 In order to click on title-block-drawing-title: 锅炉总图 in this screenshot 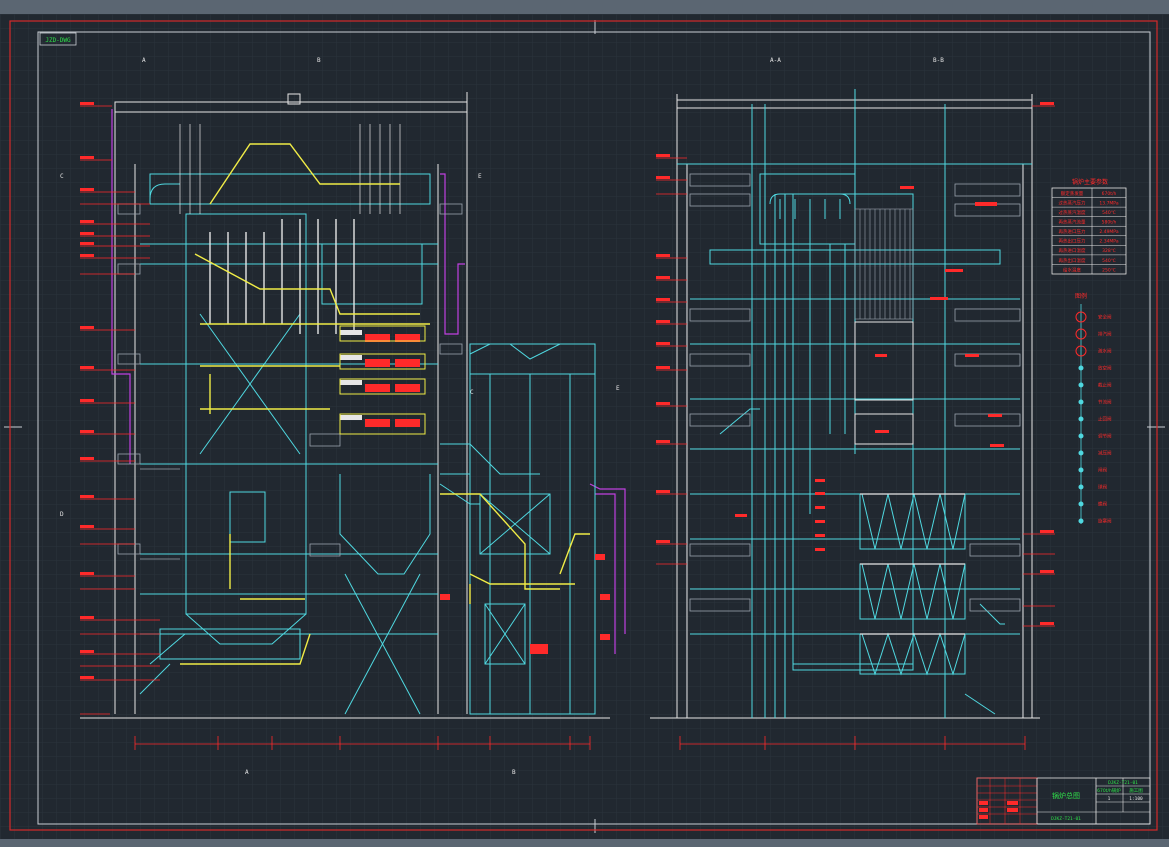, I will do `click(1066, 795)`.